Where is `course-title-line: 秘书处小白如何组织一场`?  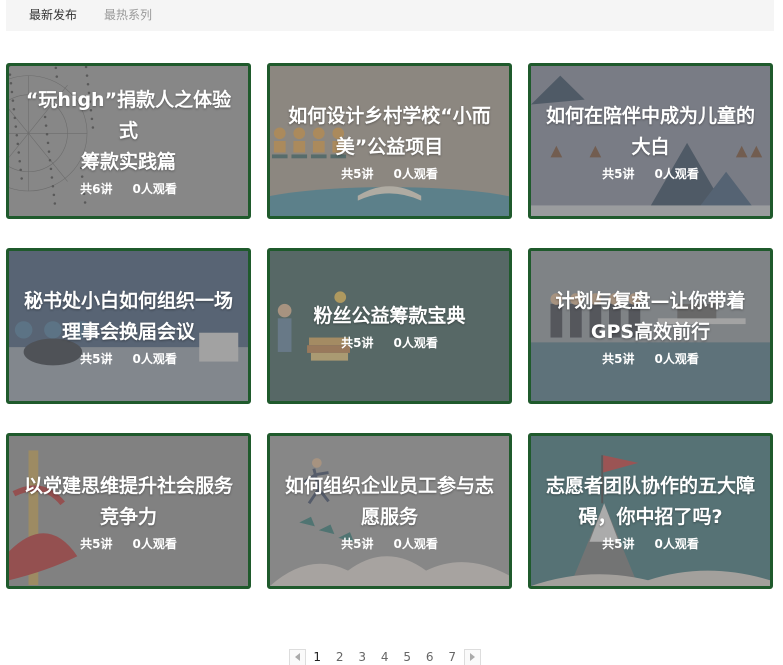 course-title-line: 秘书处小白如何组织一场 is located at coordinates (128, 300).